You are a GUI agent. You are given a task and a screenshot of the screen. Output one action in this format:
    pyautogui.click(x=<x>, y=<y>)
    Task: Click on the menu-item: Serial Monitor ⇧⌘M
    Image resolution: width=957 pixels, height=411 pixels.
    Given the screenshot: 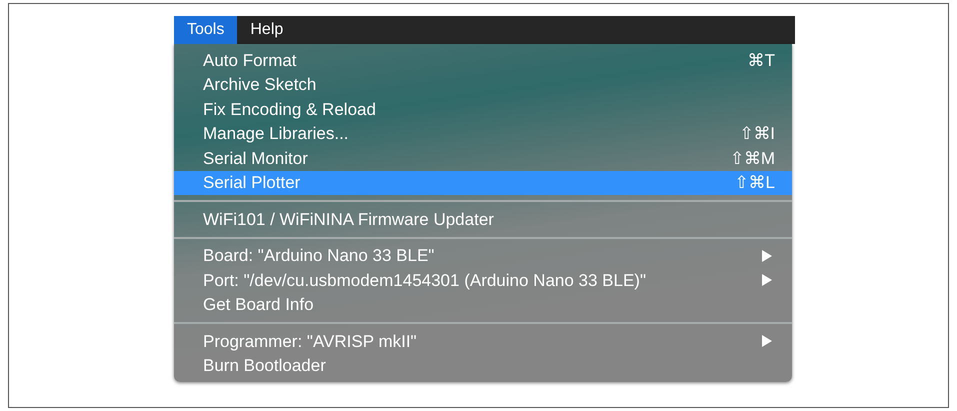 What is the action you would take?
    pyautogui.click(x=483, y=158)
    